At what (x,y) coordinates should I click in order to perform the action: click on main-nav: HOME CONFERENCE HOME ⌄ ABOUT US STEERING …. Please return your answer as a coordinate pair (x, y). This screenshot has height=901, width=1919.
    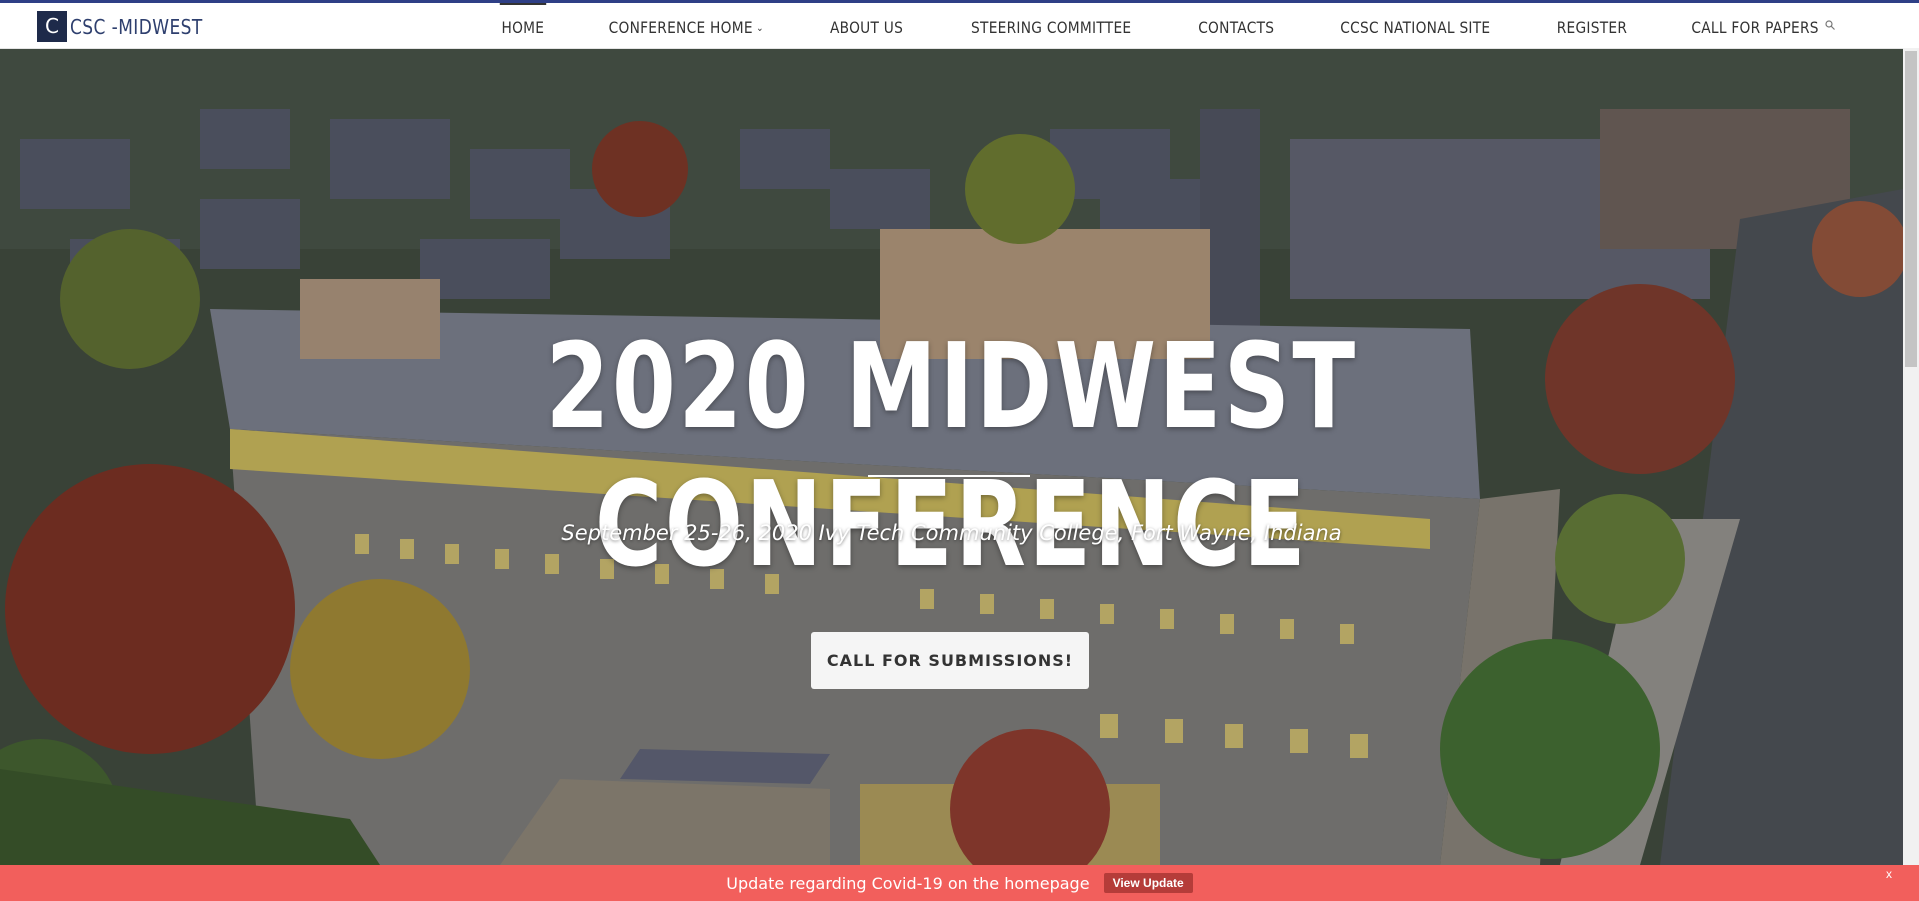
    Looking at the image, I should click on (1163, 25).